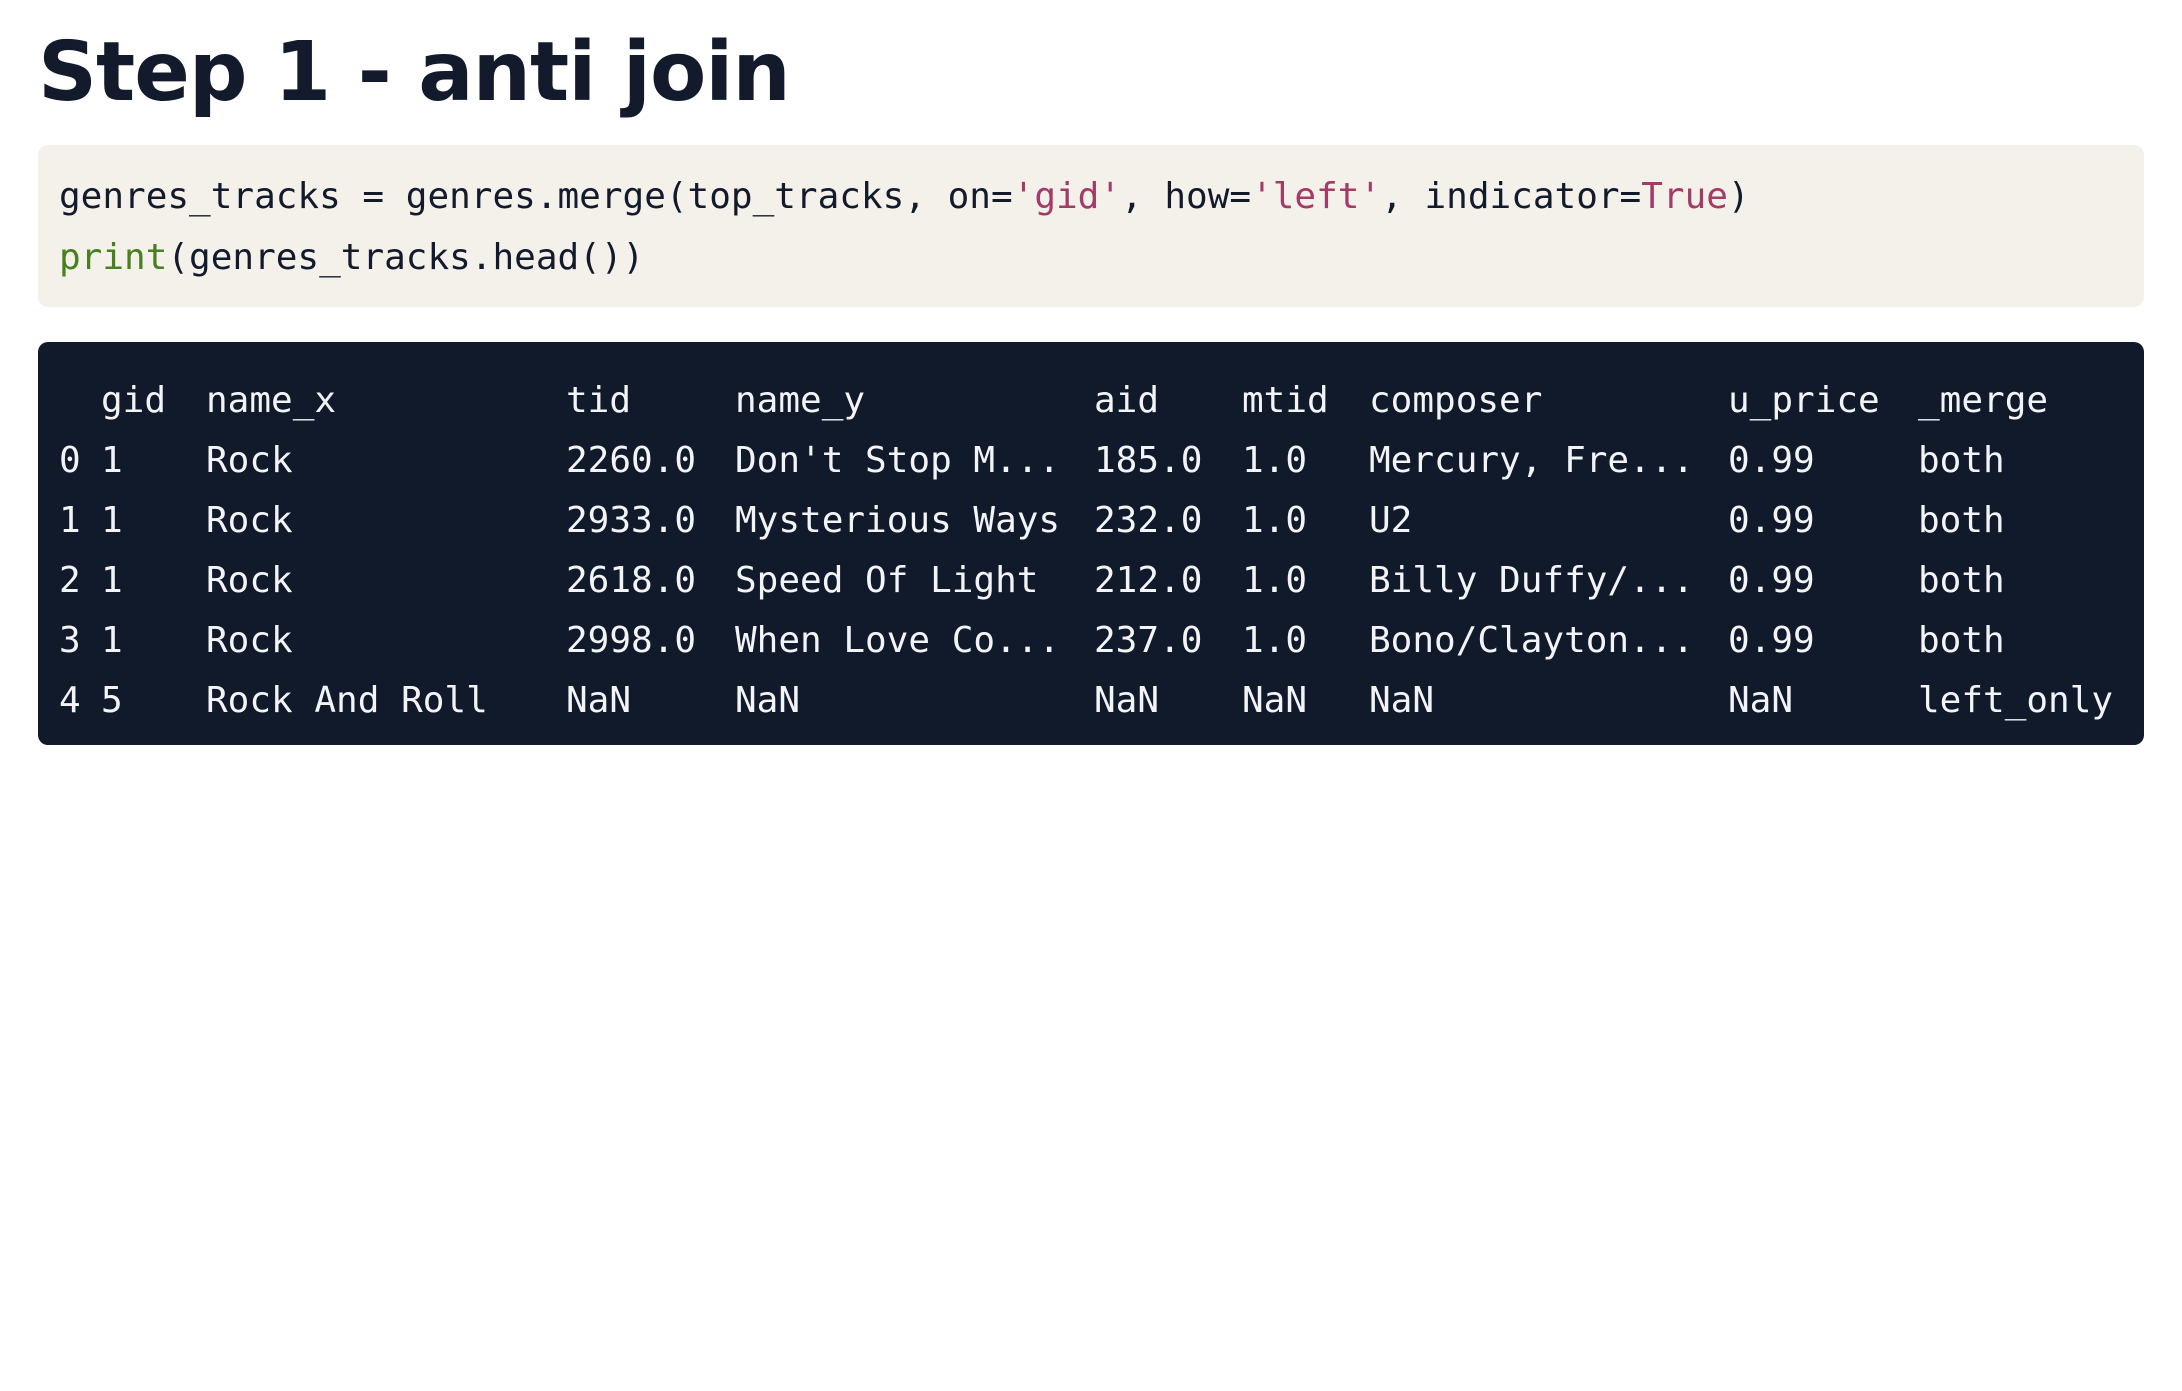 The height and width of the screenshot is (1391, 2182). What do you see at coordinates (134, 400) in the screenshot?
I see `output-header-gid: gid` at bounding box center [134, 400].